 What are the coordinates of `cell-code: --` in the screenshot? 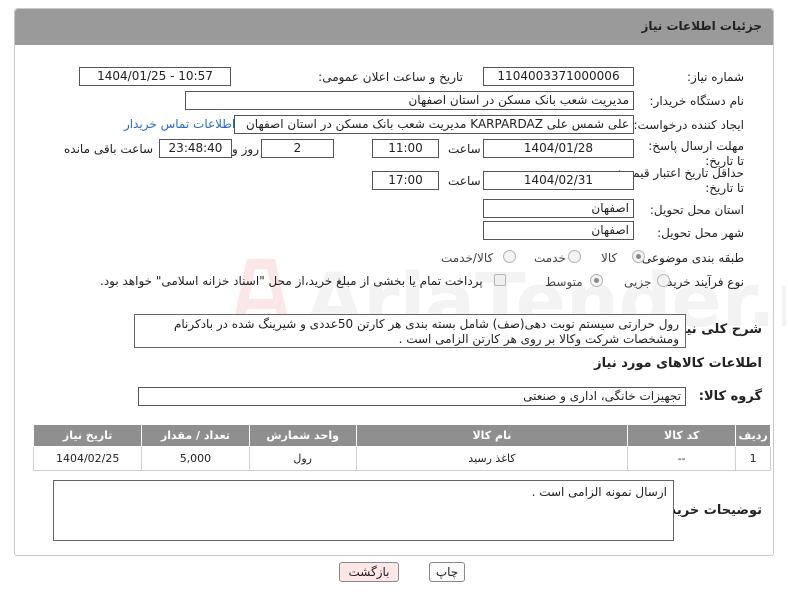 It's located at (682, 458).